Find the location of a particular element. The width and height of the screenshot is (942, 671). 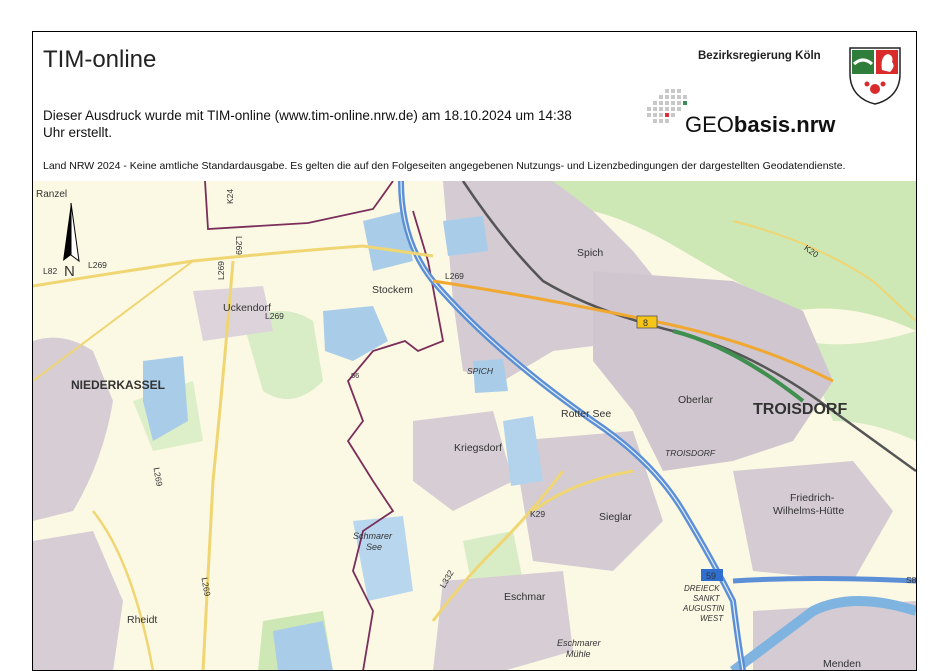

road-shield-b8-label: 8 is located at coordinates (645, 323).